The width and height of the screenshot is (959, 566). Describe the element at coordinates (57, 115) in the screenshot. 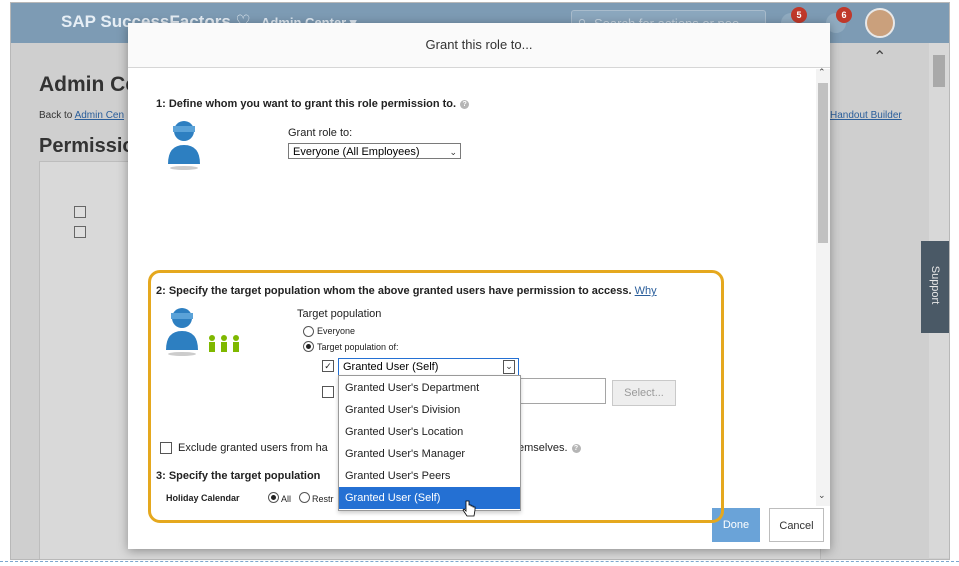

I see `breadcrumb-prefix: Back to` at that location.